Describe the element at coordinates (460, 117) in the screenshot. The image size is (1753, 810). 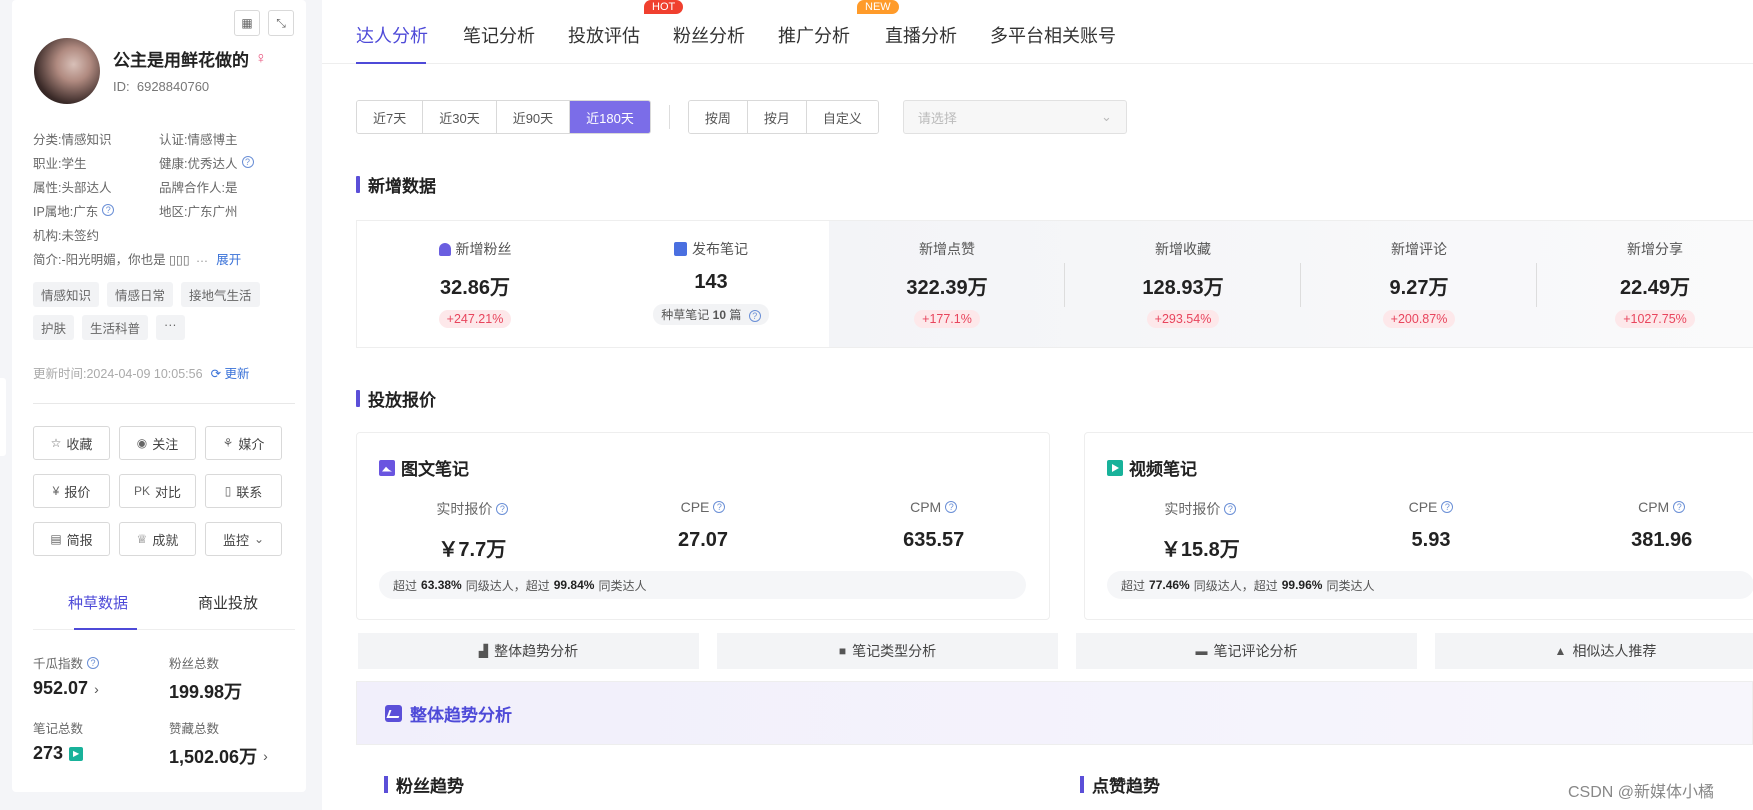
I see `range-30-days: 近30天` at that location.